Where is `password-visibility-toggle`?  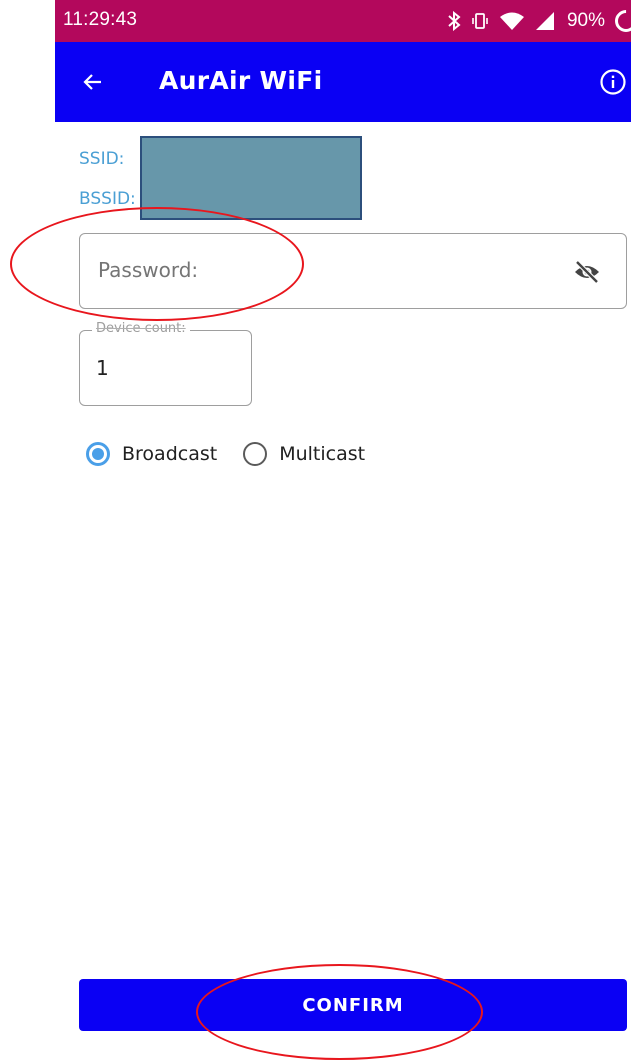
password-visibility-toggle is located at coordinates (587, 272).